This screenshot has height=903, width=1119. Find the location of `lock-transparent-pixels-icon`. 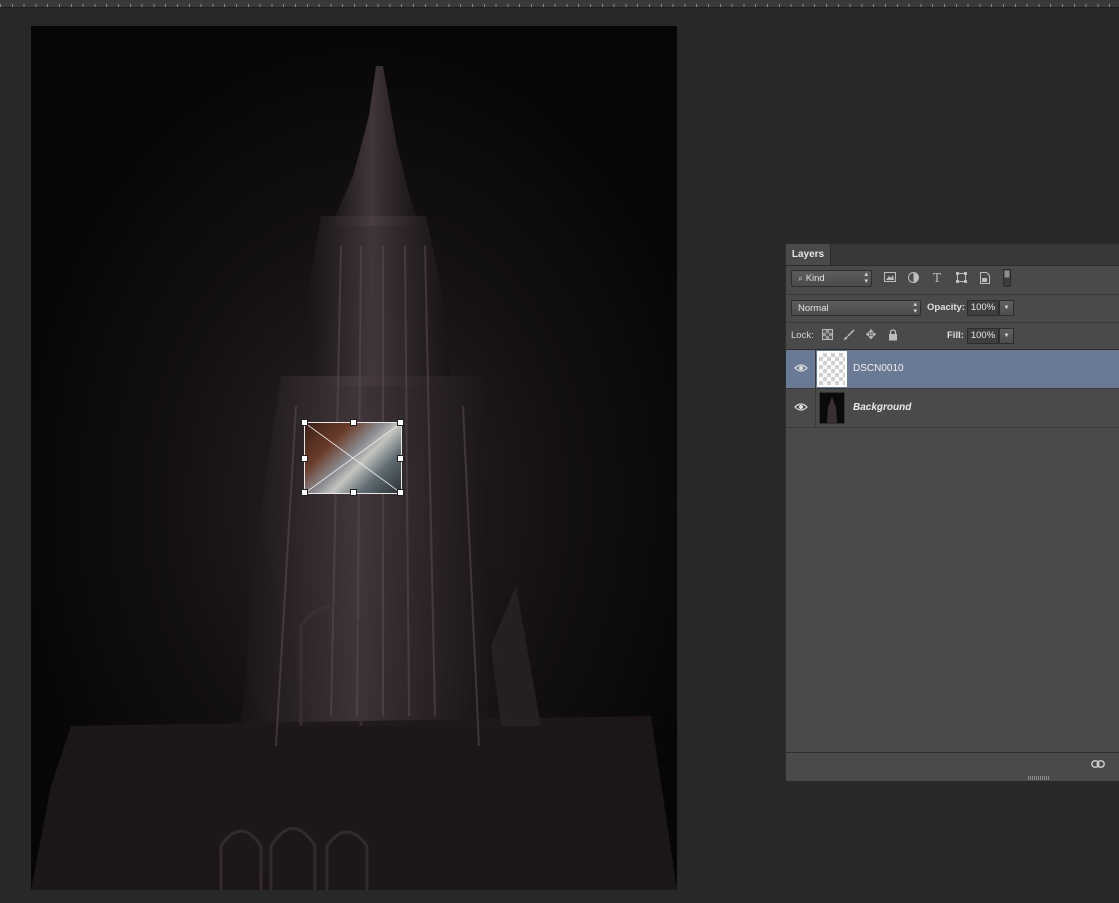

lock-transparent-pixels-icon is located at coordinates (827, 336).